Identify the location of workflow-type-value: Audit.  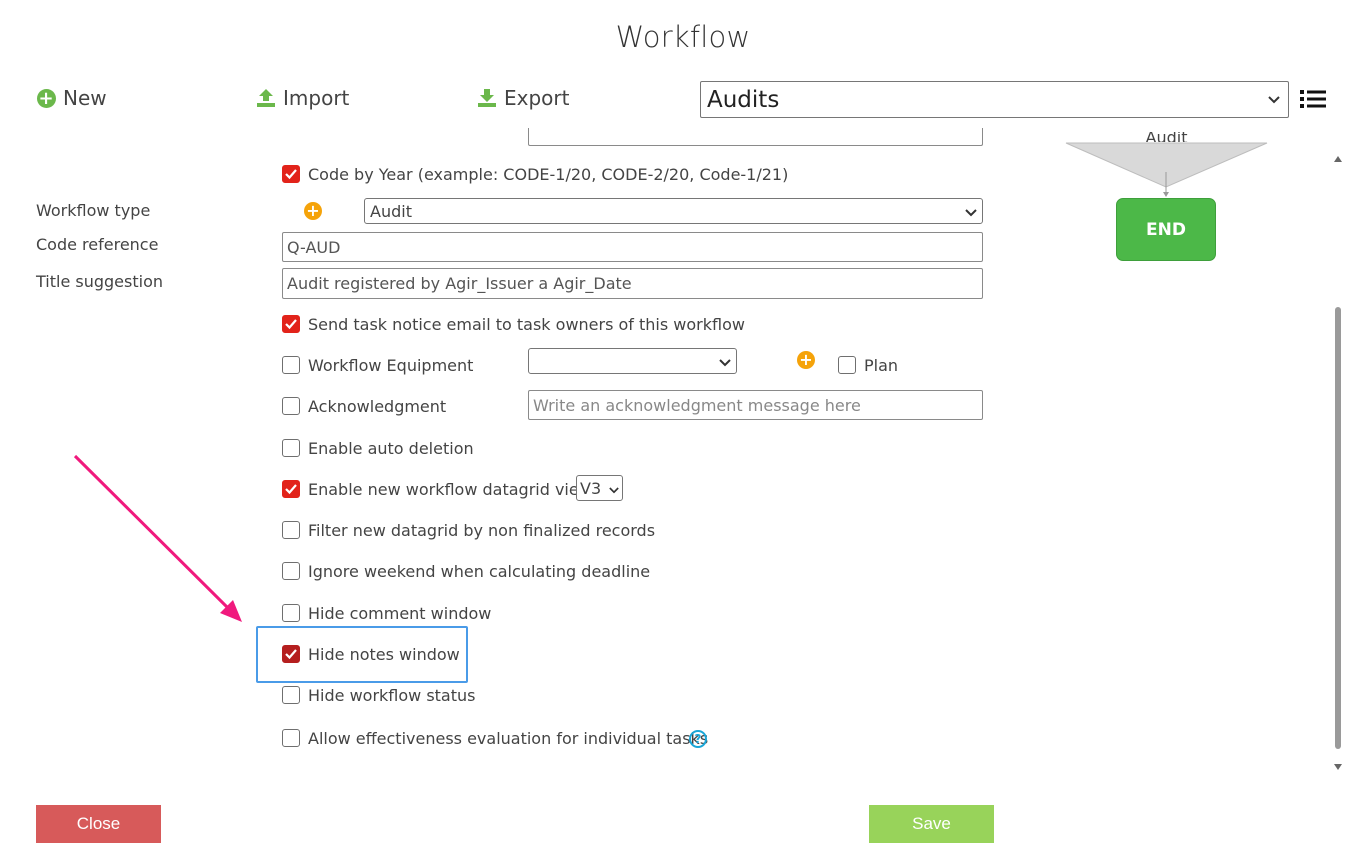
(391, 211).